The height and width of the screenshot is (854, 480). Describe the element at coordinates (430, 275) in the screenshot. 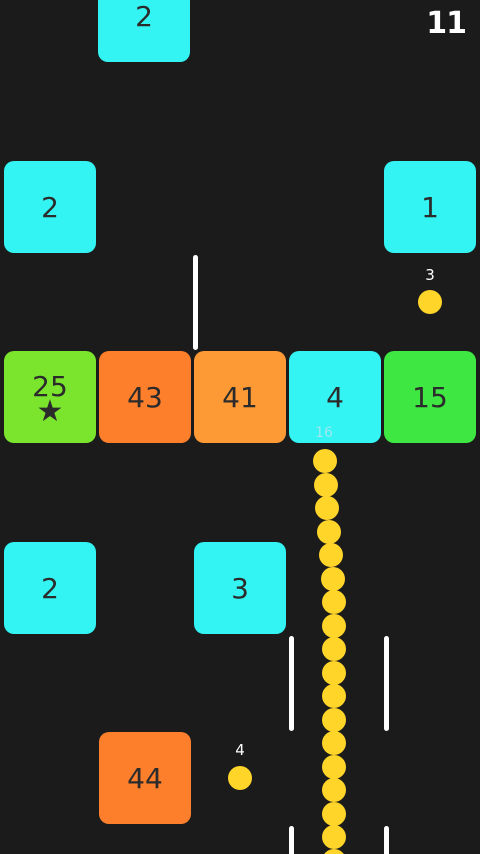

I see `food-value-label: 3` at that location.